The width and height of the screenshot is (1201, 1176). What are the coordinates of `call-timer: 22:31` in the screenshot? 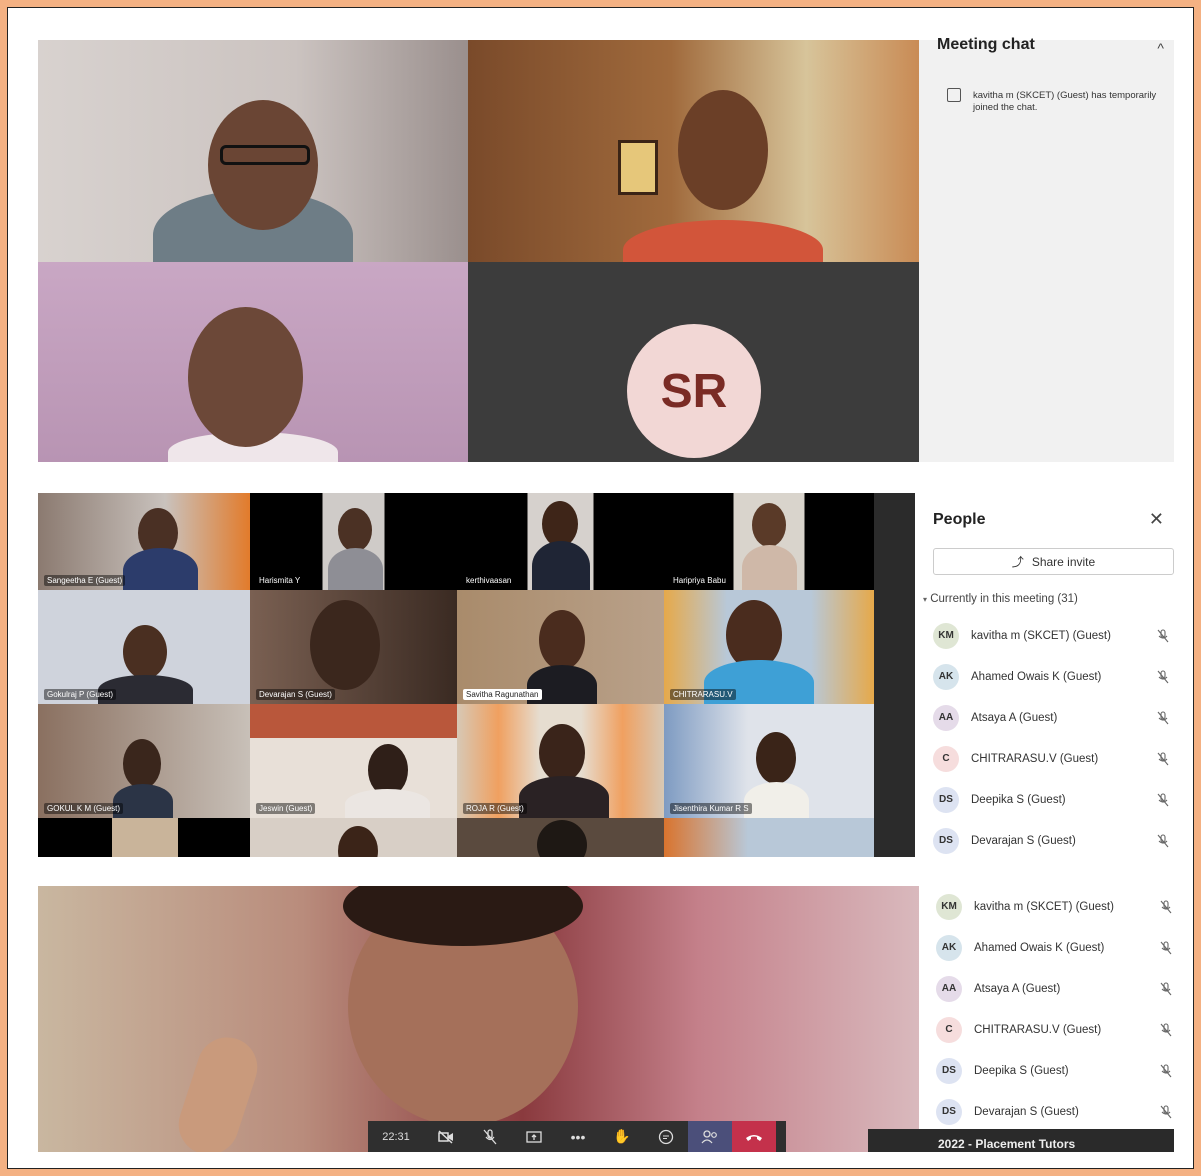 It's located at (396, 1136).